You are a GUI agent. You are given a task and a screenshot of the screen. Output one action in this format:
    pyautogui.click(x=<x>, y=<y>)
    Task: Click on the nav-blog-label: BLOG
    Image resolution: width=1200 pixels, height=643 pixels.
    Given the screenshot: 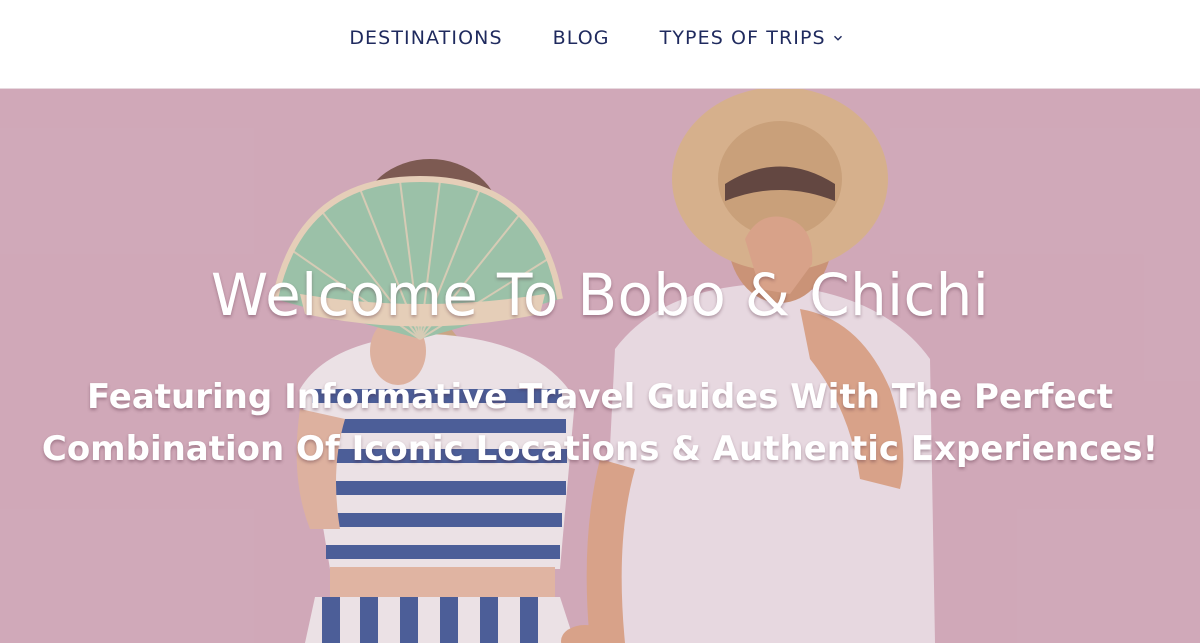 What is the action you would take?
    pyautogui.click(x=581, y=38)
    